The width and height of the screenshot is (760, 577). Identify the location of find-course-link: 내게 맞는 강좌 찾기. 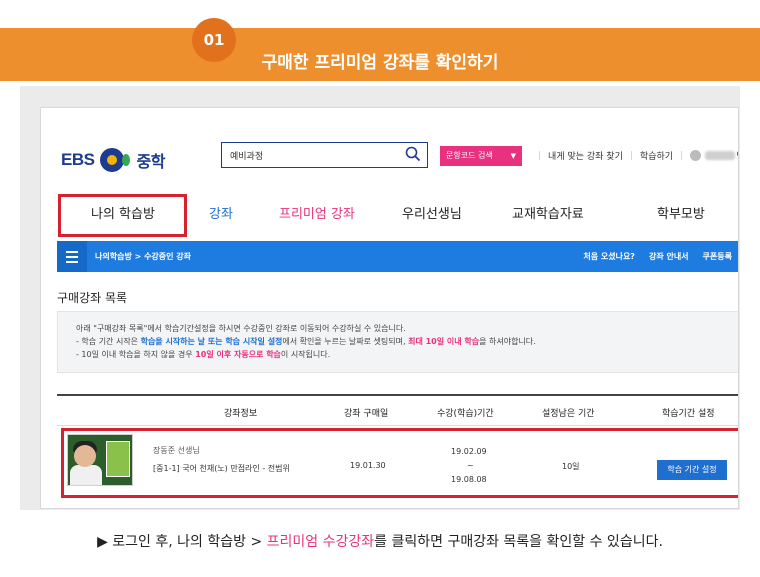
(585, 155).